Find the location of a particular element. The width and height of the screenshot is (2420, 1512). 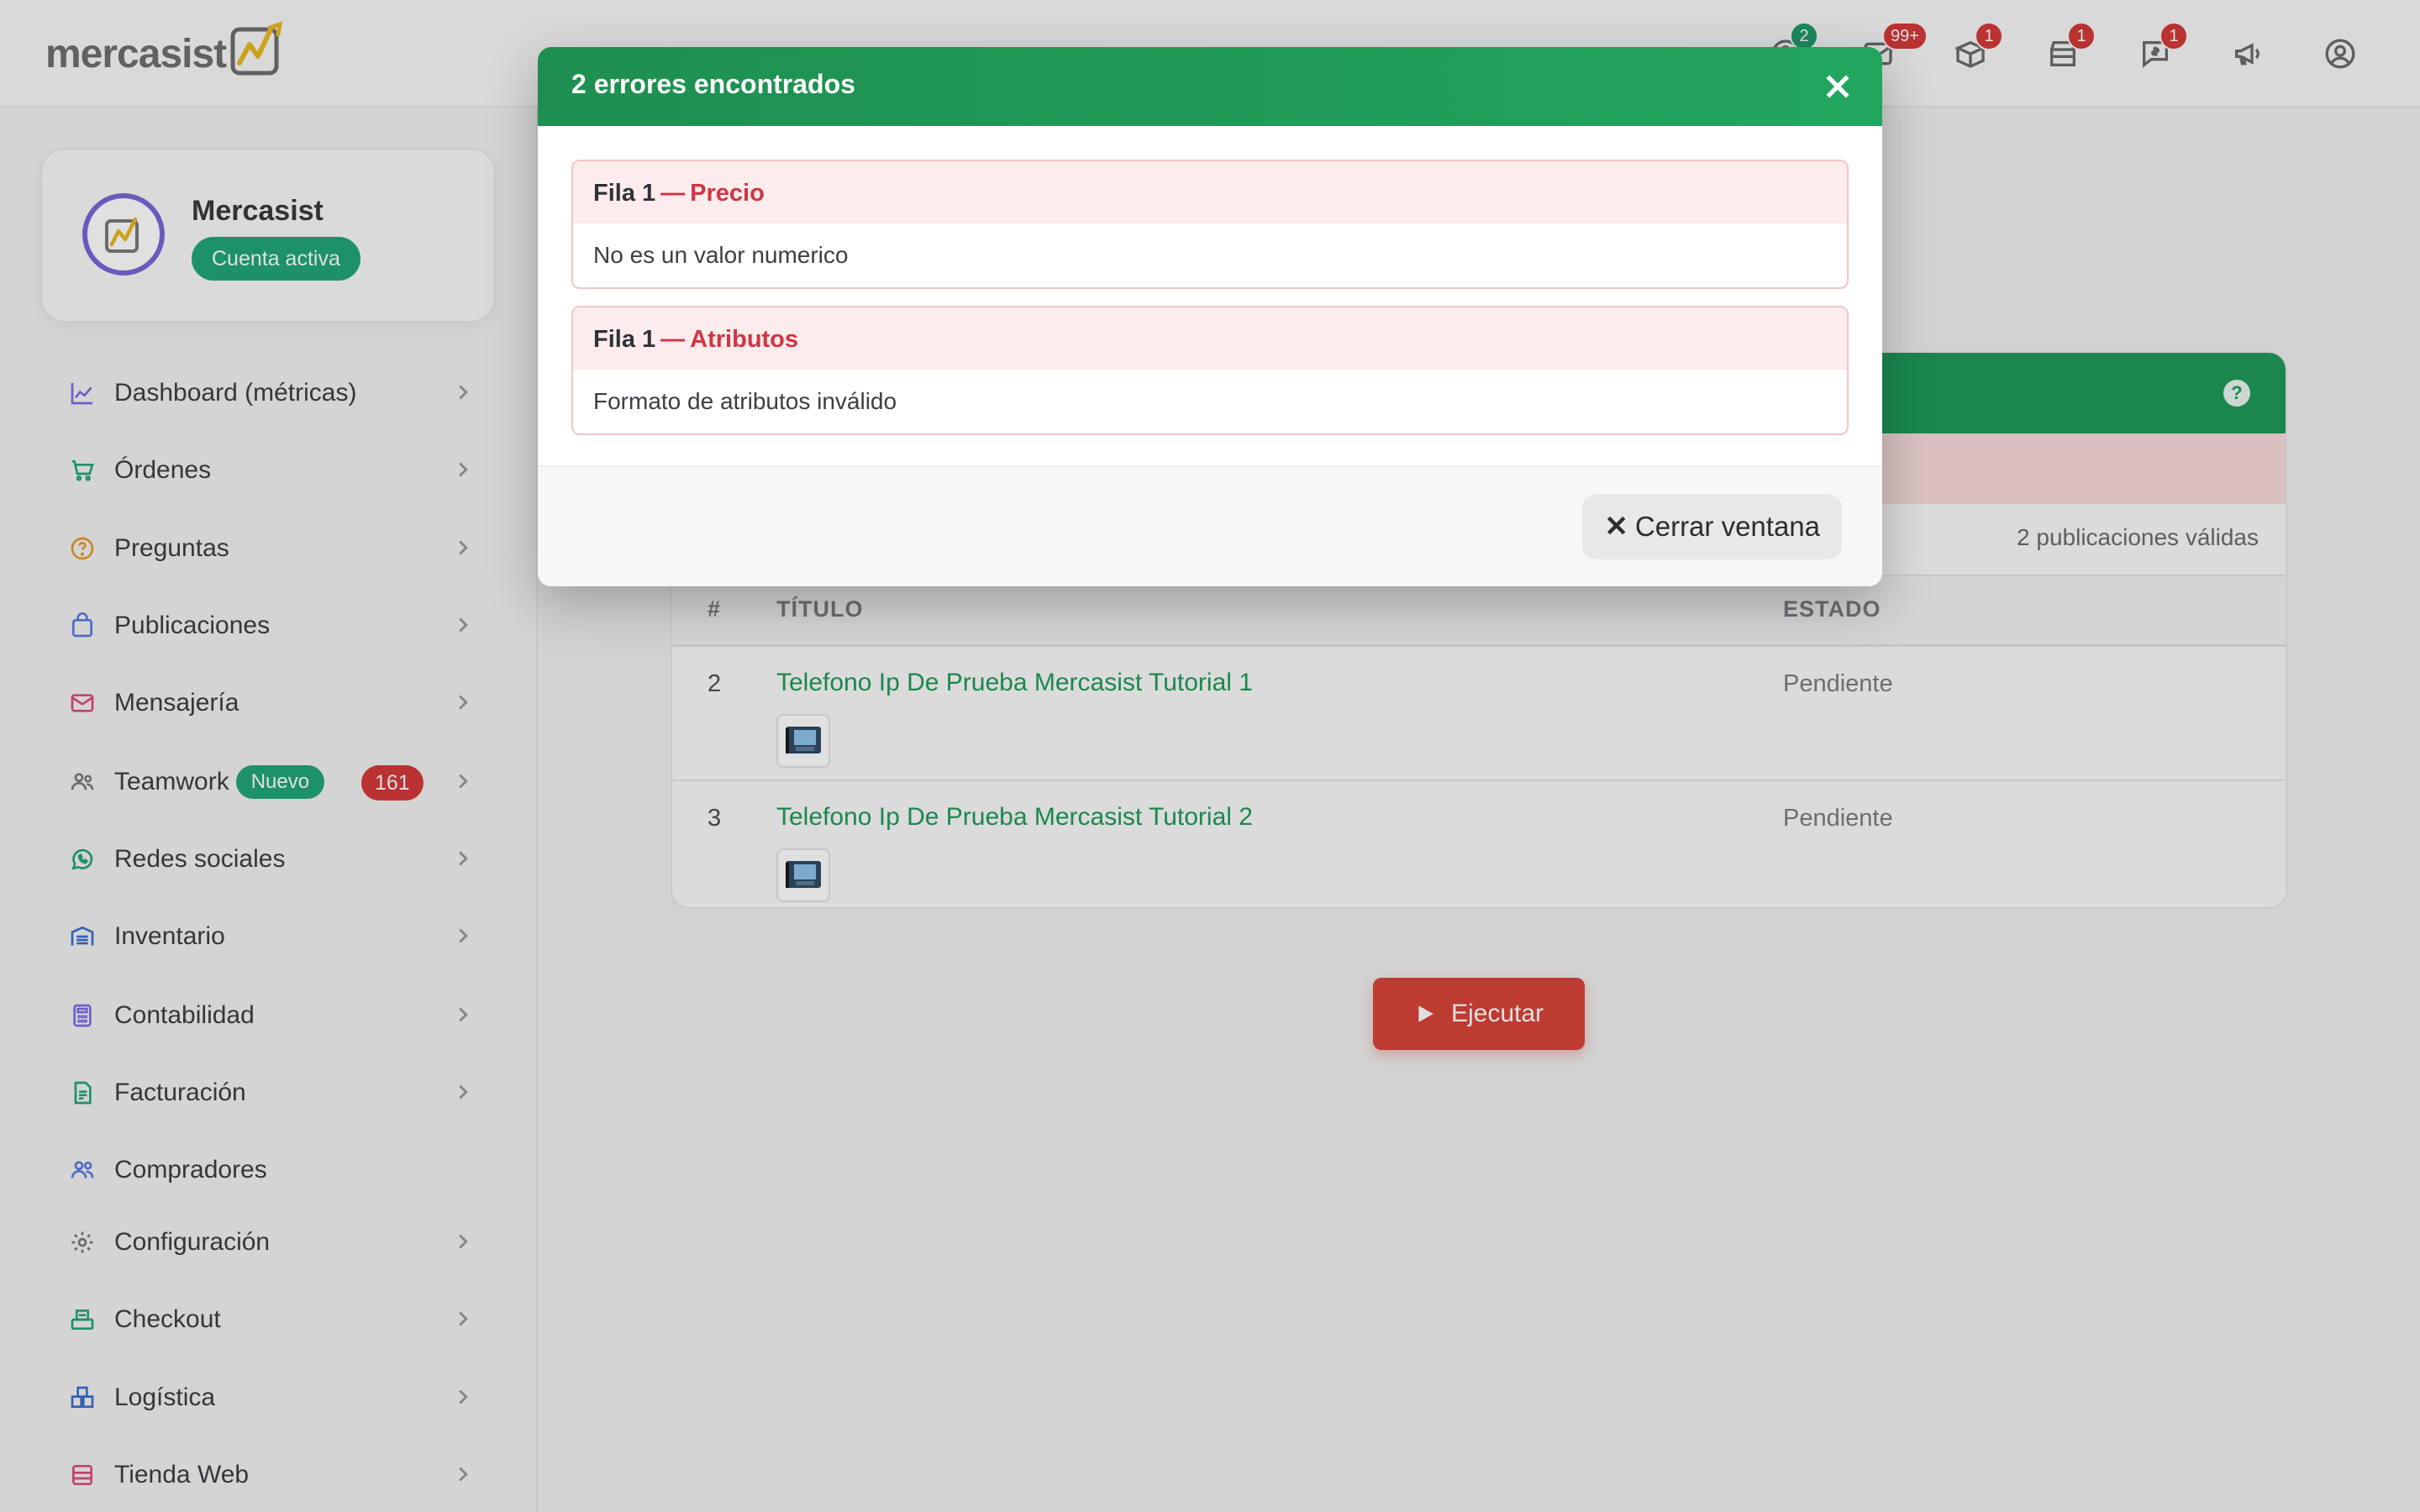

close-window-button: ✕ Cerrar ventana is located at coordinates (1712, 526).